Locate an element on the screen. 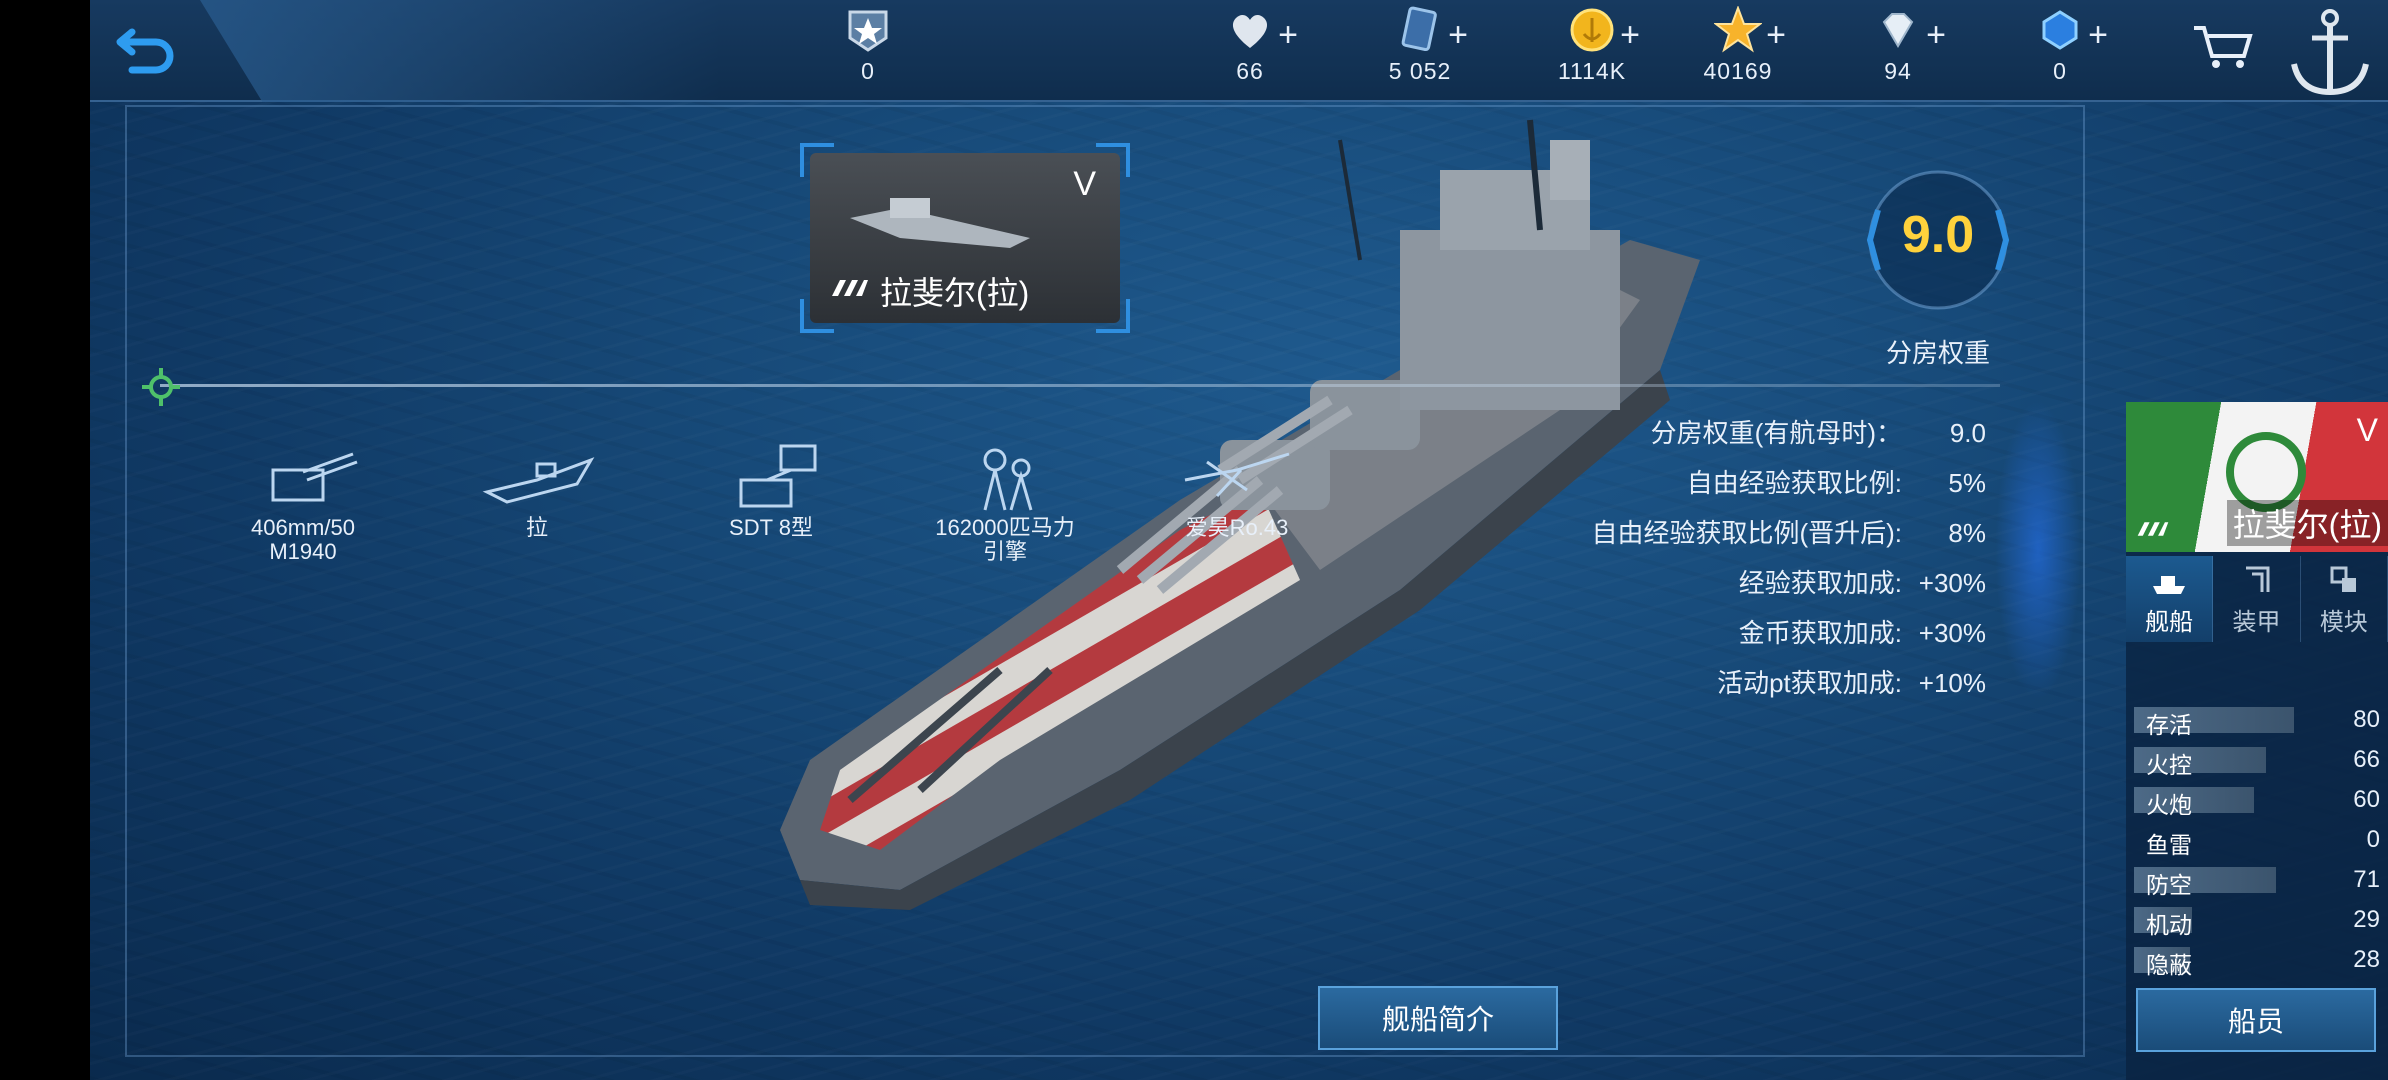  engine-icon is located at coordinates (1008, 479).